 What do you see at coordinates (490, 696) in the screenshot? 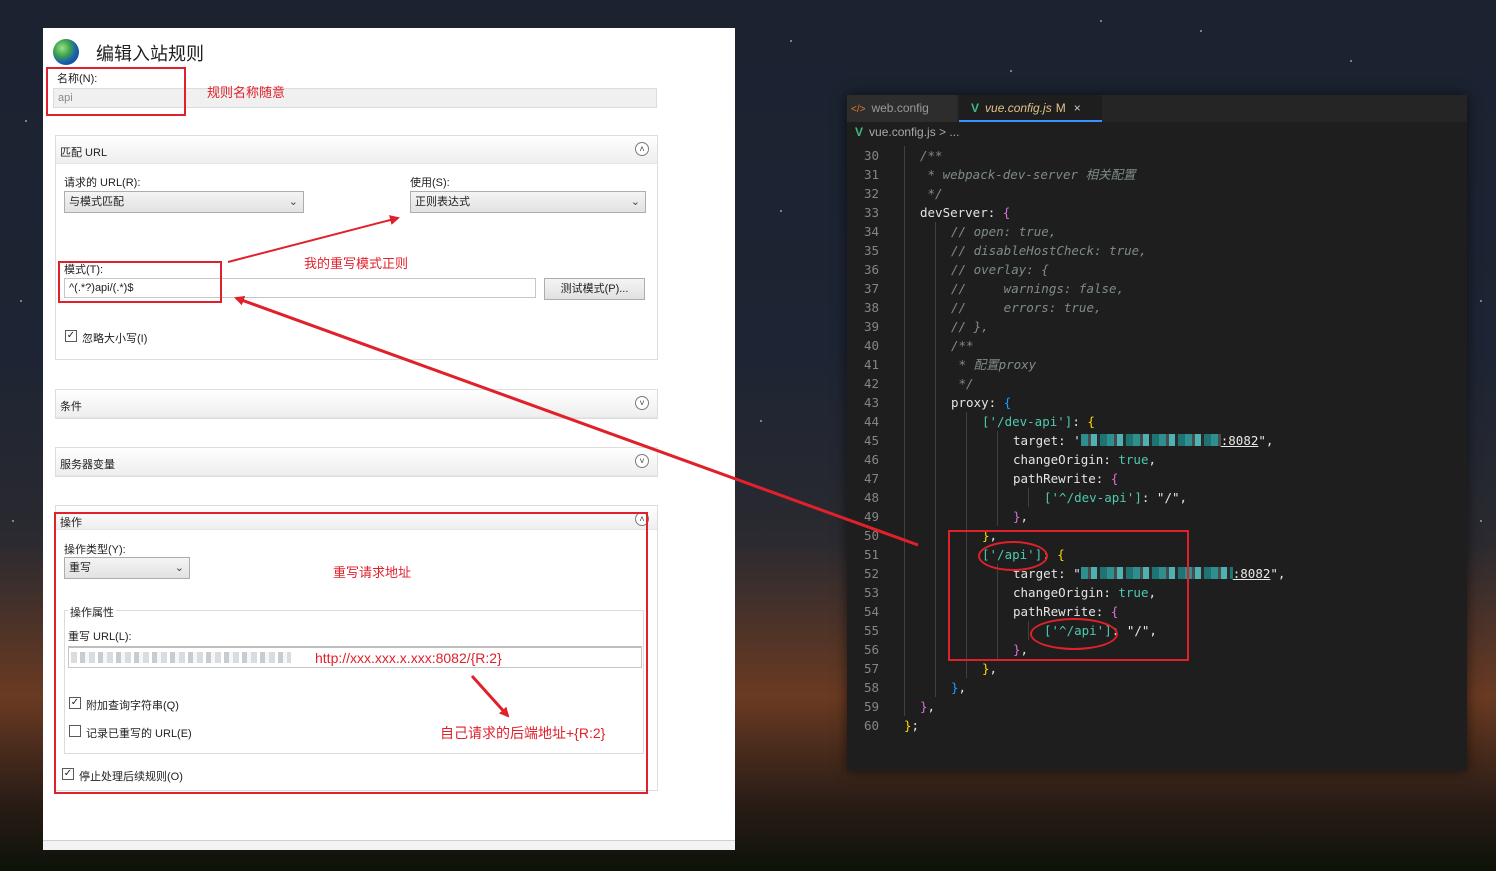
I see `arrow-to-backend-note` at bounding box center [490, 696].